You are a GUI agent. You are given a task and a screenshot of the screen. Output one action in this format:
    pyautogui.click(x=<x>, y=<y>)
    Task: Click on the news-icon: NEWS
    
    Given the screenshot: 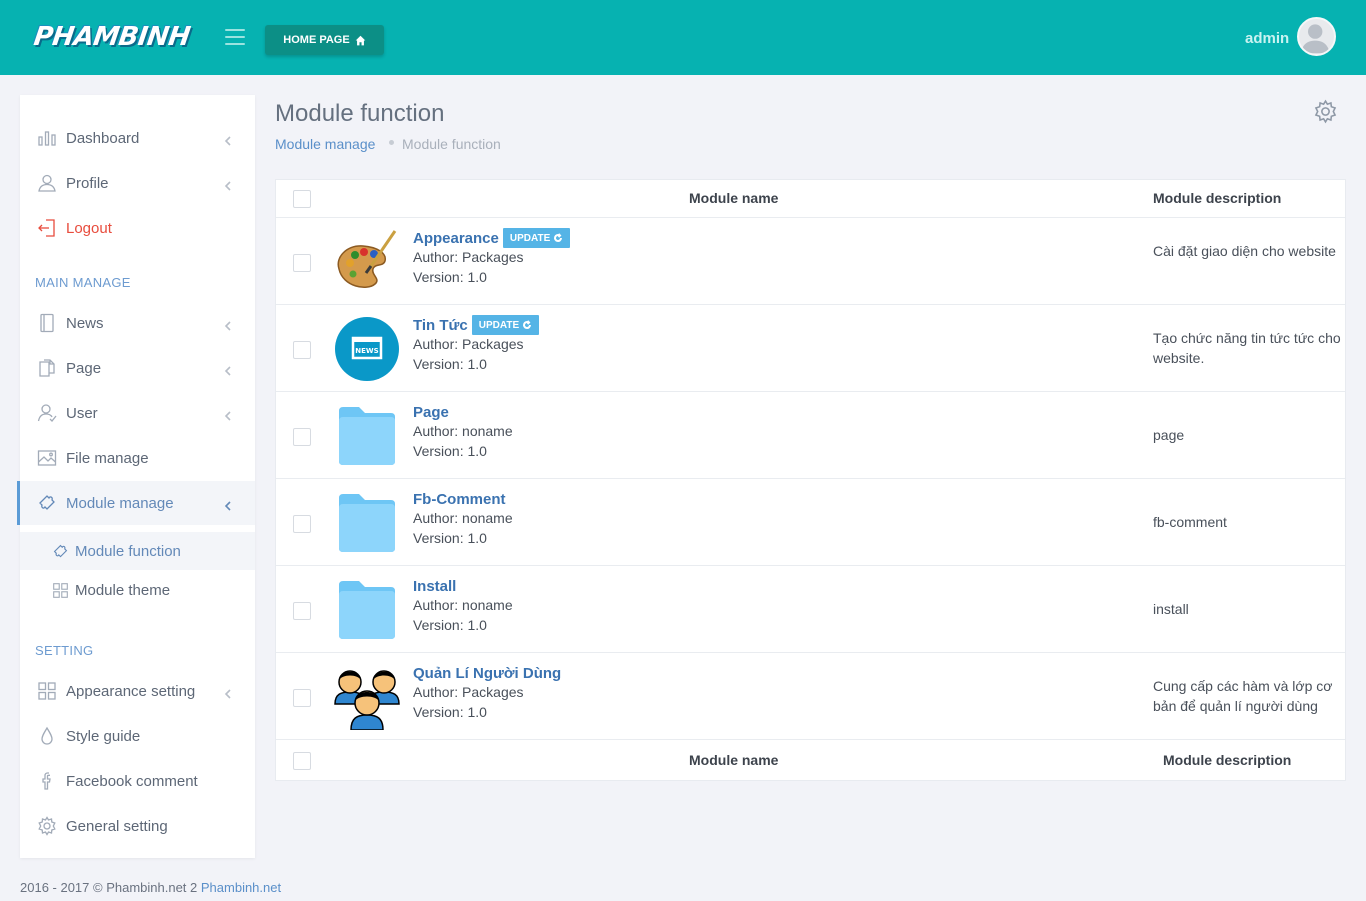 What is the action you would take?
    pyautogui.click(x=367, y=349)
    